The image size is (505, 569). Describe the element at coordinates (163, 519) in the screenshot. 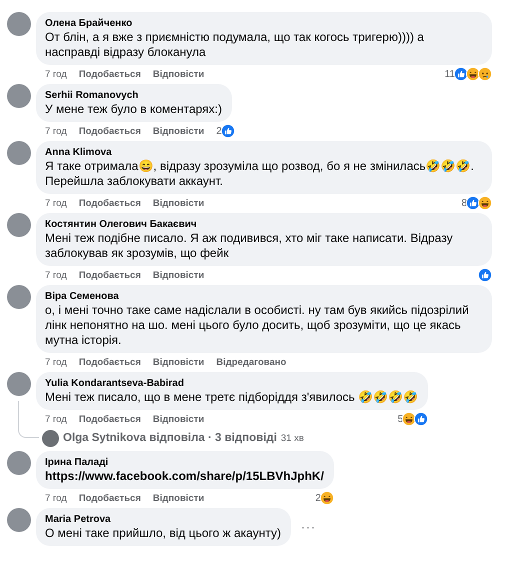

I see `author-name: Maria Petrova` at that location.